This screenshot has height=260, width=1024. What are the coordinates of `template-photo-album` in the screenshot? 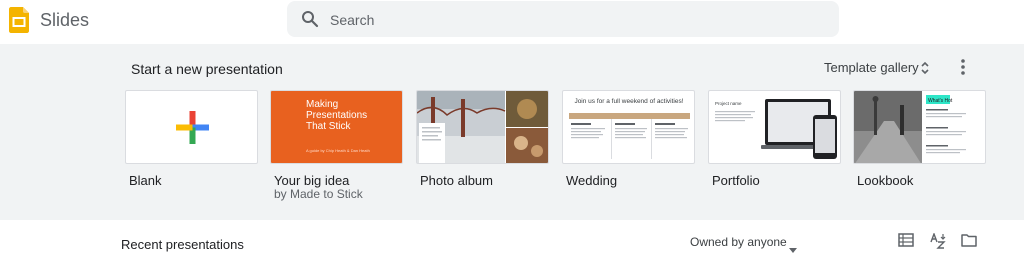 It's located at (482, 127).